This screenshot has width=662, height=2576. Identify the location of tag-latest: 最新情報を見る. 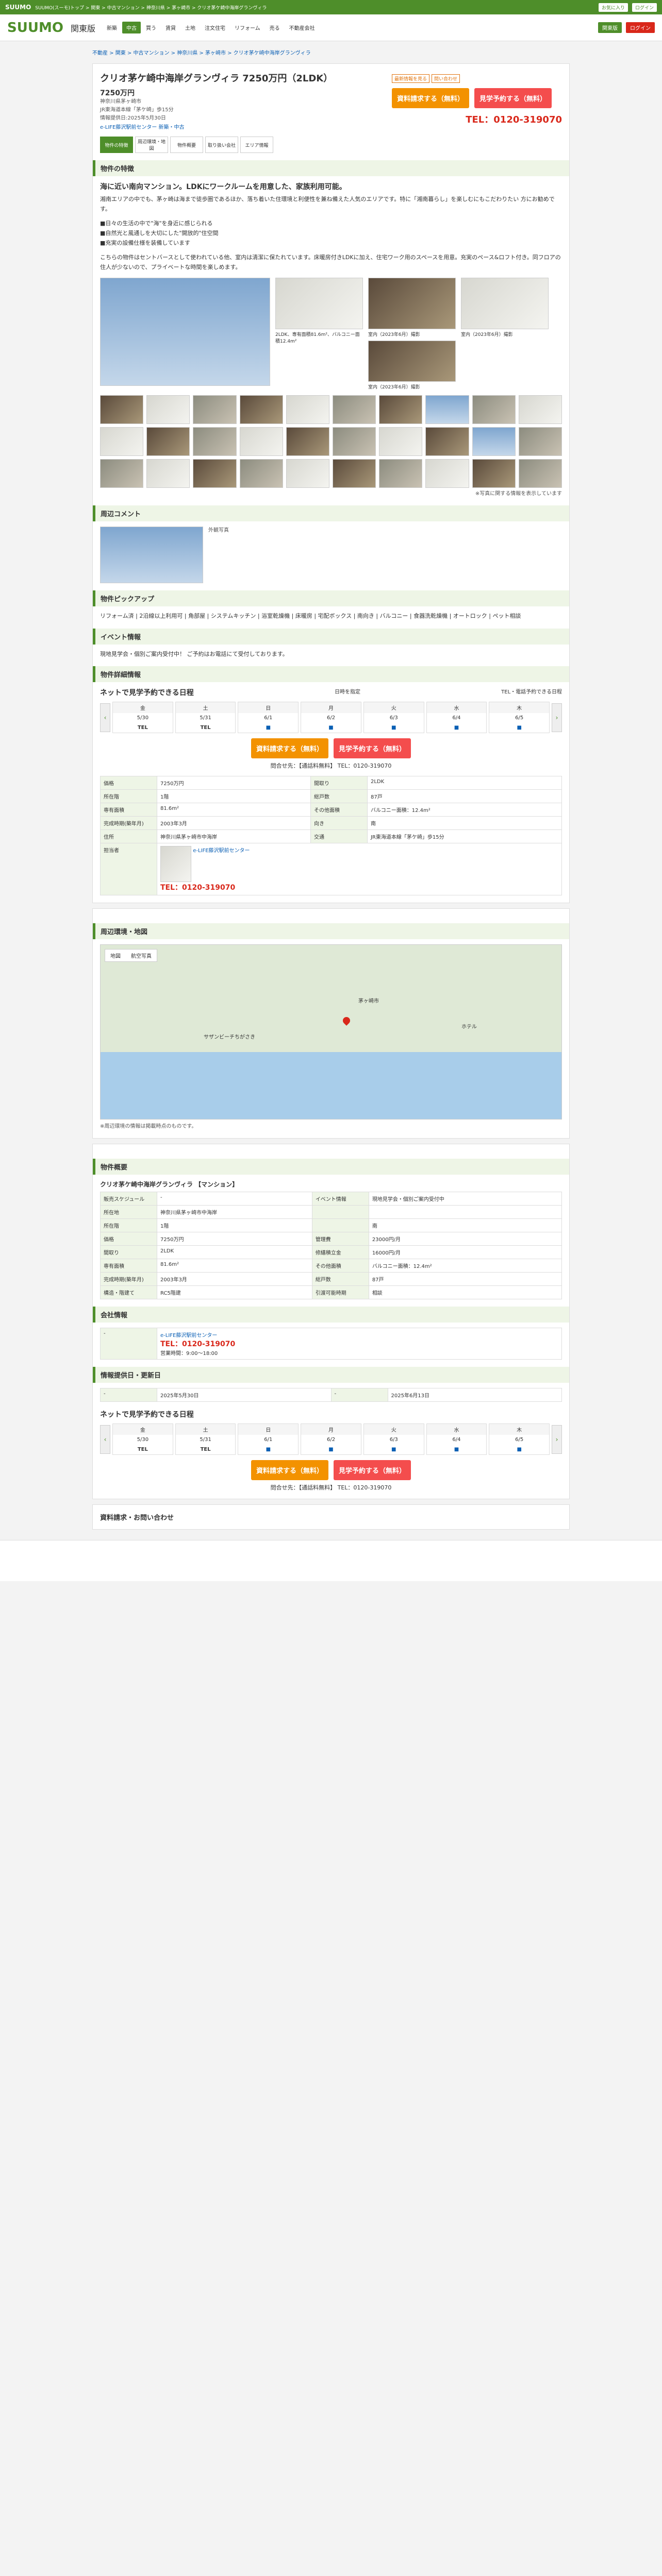
(411, 79).